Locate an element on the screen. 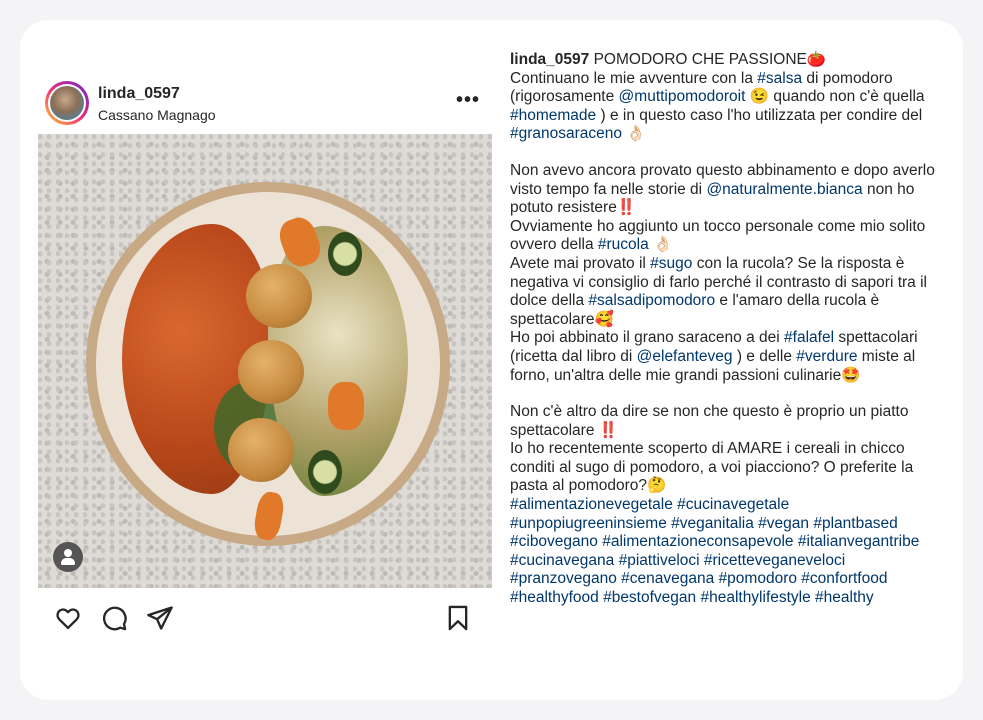 The image size is (983, 720). mention-link: @elefanteveg is located at coordinates (685, 356).